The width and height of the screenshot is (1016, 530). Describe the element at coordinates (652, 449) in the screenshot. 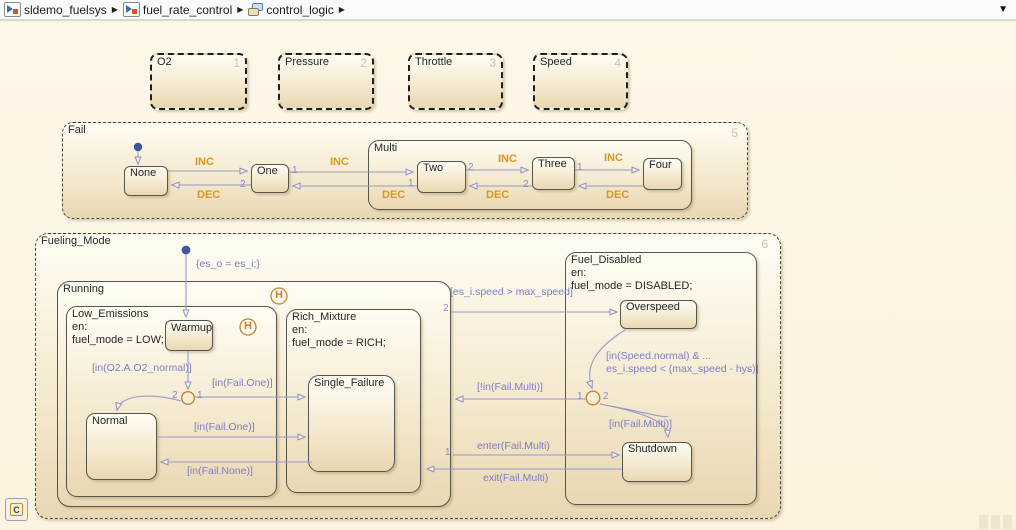

I see `state-shutdown-label: Shutdown` at that location.